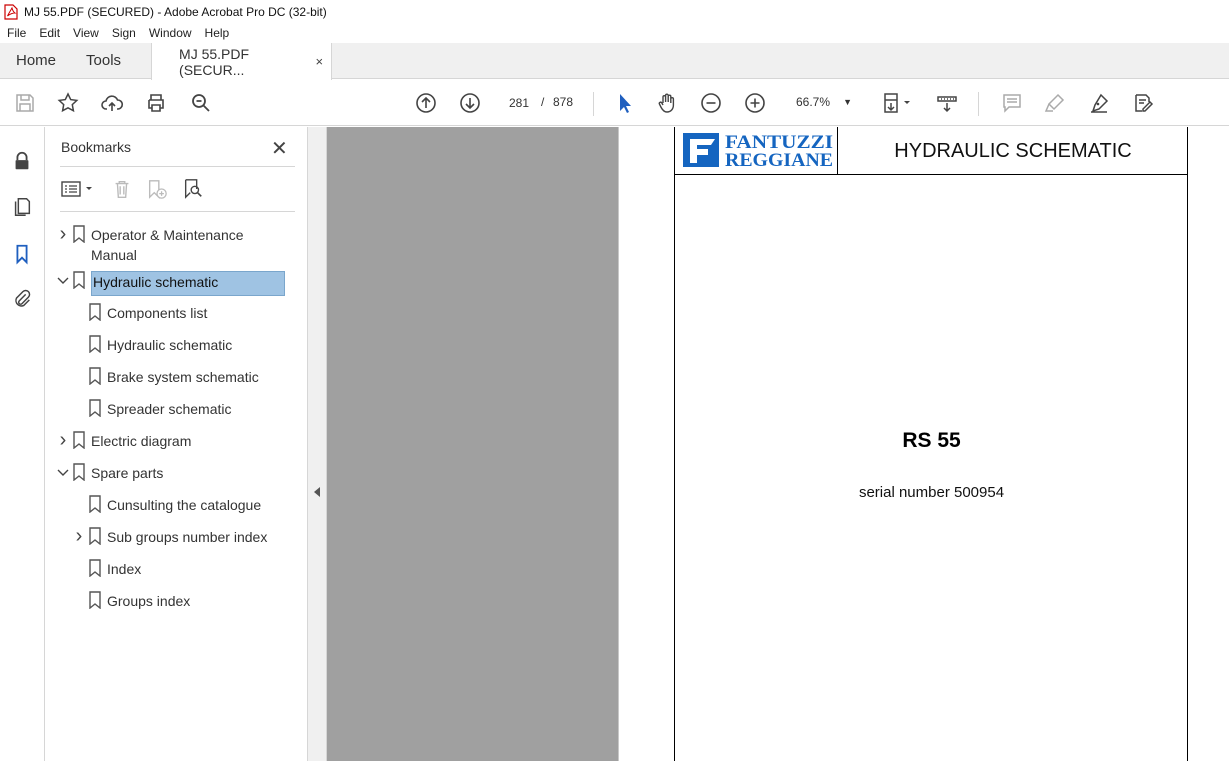 The height and width of the screenshot is (761, 1229). I want to click on bookmark-item: Spare parts, so click(109, 474).